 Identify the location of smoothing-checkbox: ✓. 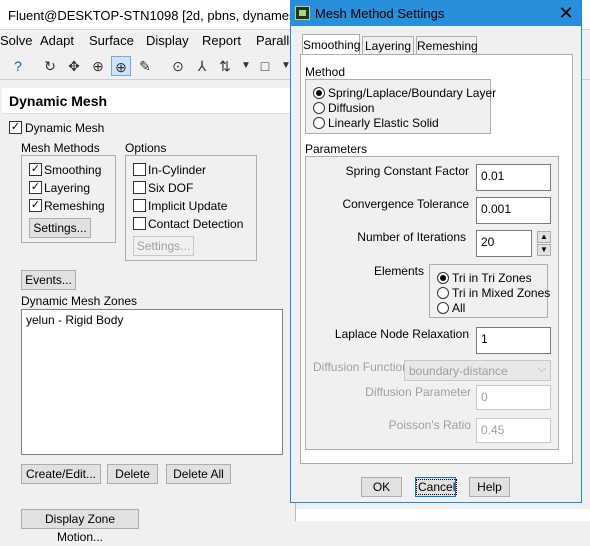
(35, 169).